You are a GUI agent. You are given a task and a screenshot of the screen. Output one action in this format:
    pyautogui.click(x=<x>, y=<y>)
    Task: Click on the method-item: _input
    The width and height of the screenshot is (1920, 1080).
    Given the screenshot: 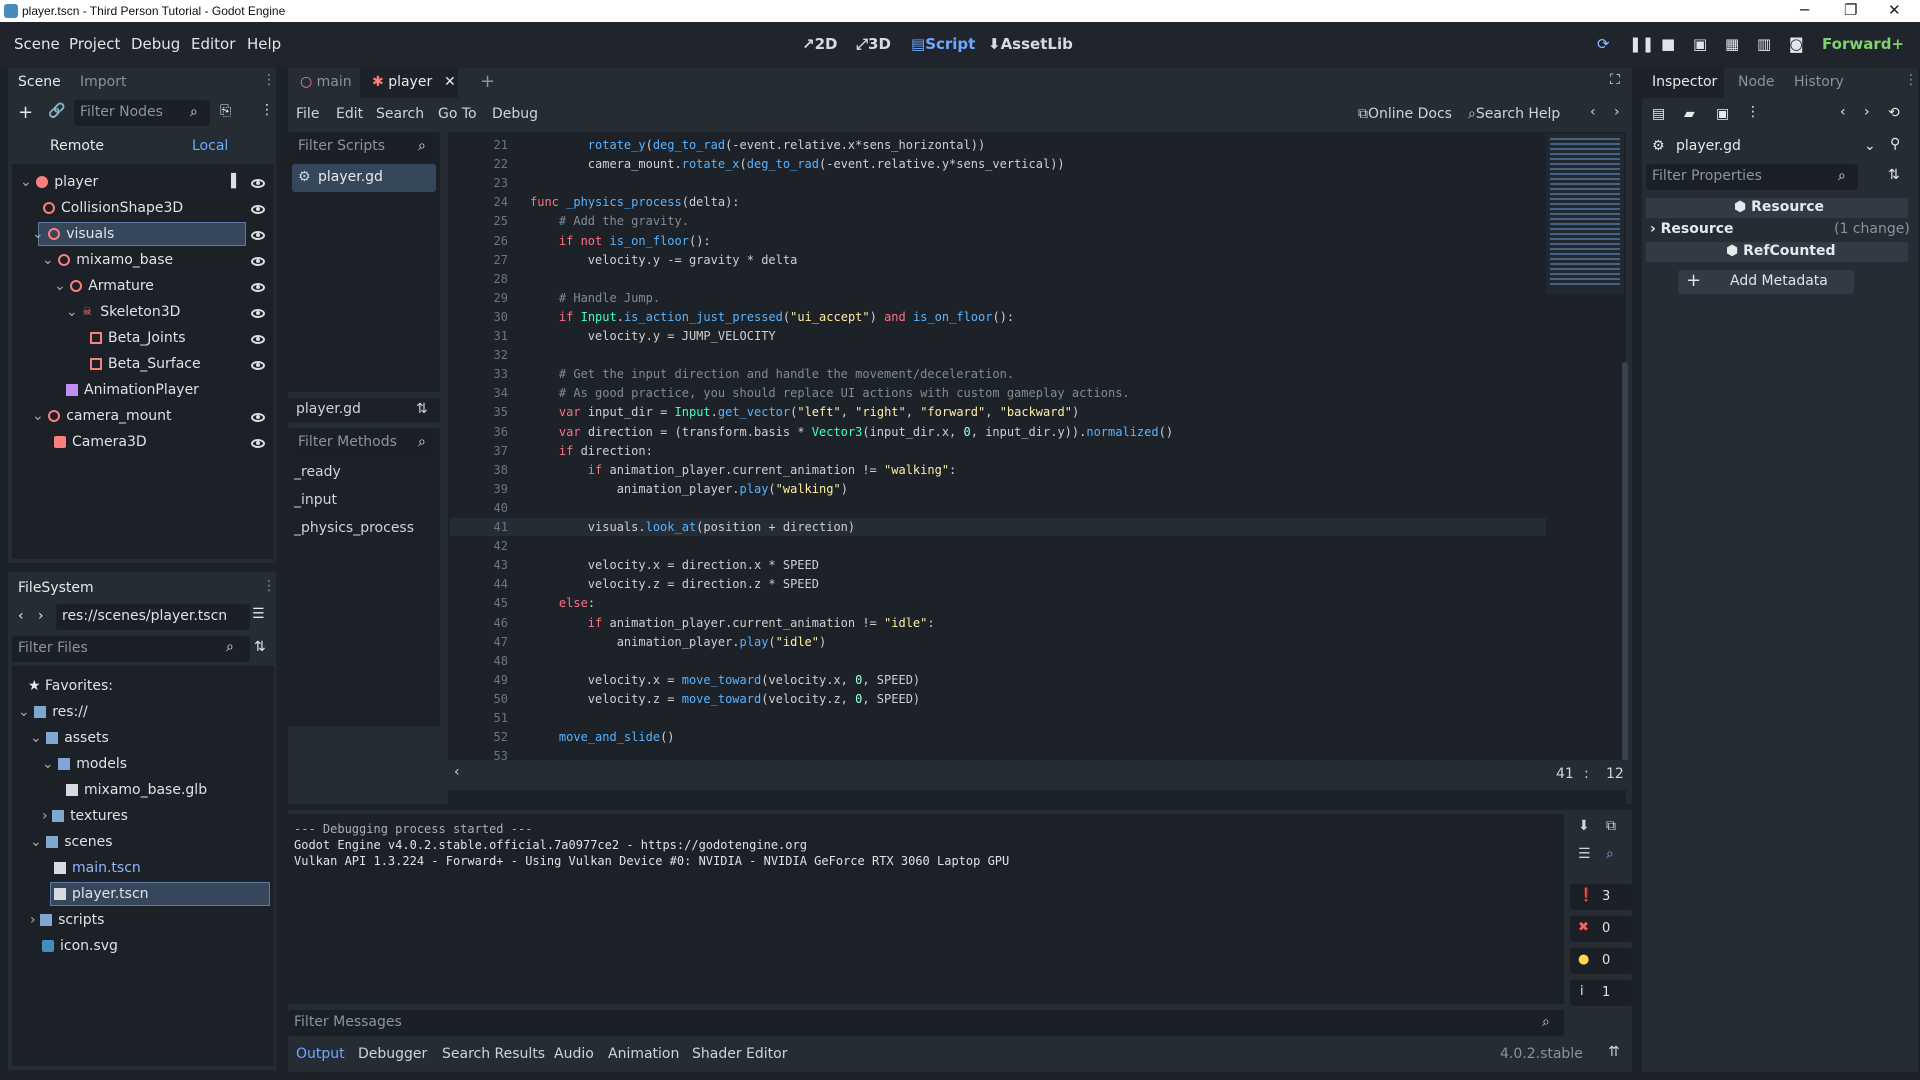 What is the action you would take?
    pyautogui.click(x=315, y=500)
    